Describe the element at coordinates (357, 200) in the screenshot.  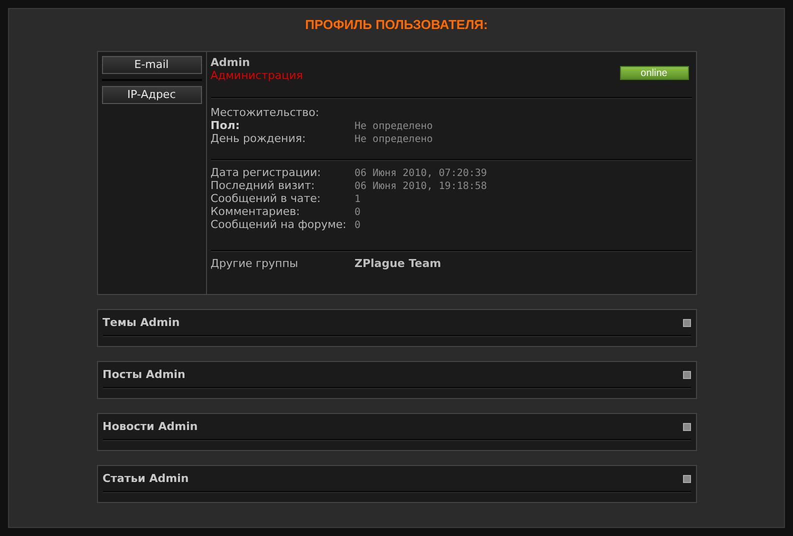
I see `field-value: 1` at that location.